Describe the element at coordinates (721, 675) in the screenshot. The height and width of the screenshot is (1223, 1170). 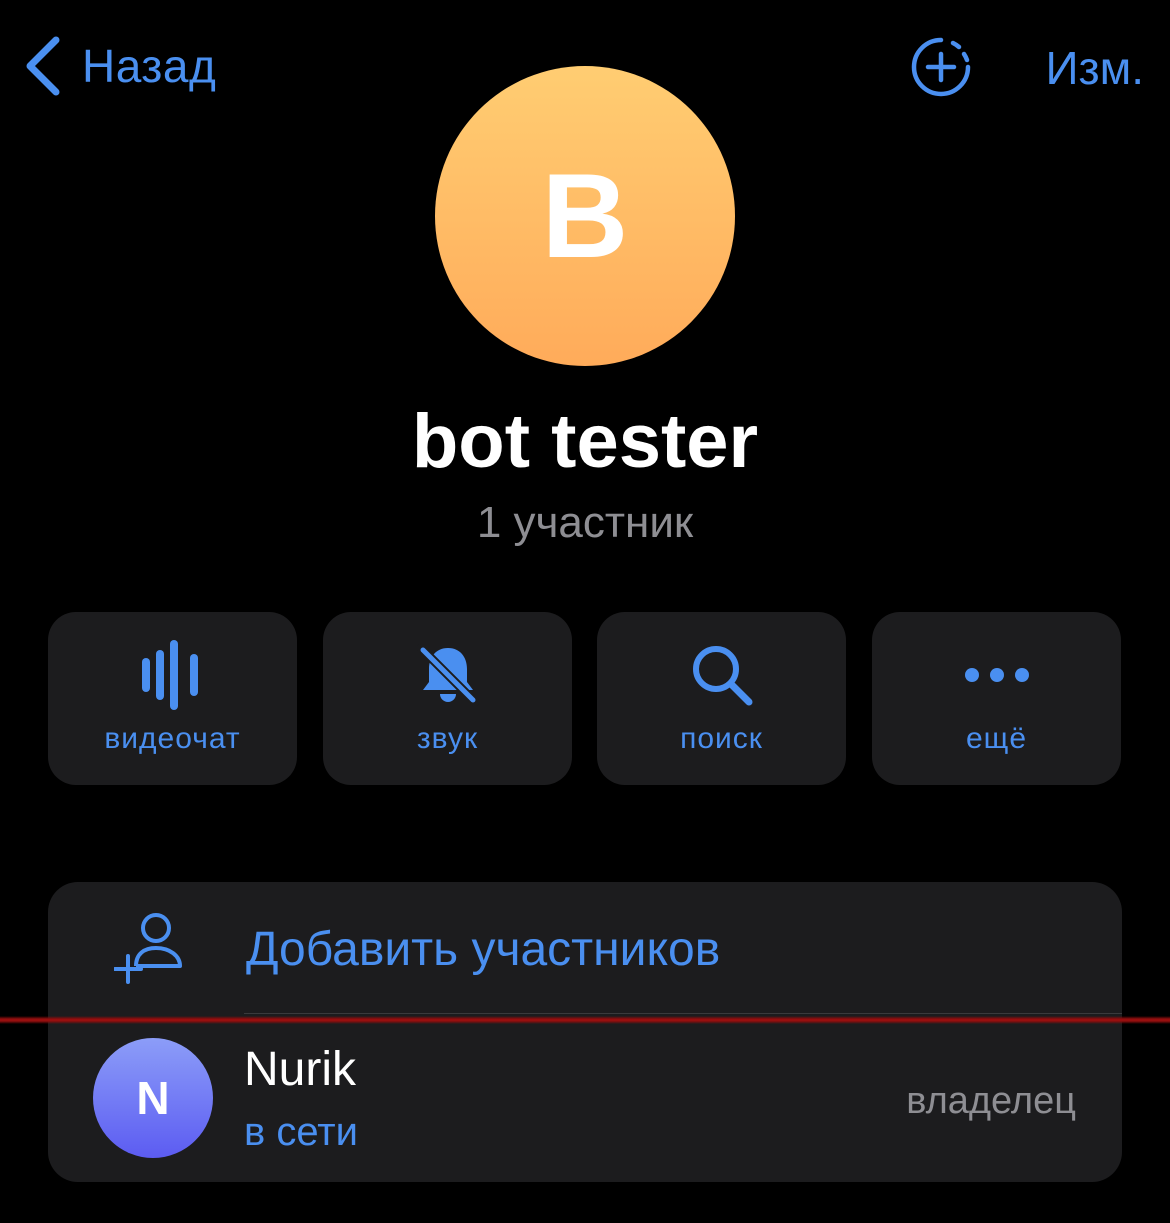
I see `search-icon` at that location.